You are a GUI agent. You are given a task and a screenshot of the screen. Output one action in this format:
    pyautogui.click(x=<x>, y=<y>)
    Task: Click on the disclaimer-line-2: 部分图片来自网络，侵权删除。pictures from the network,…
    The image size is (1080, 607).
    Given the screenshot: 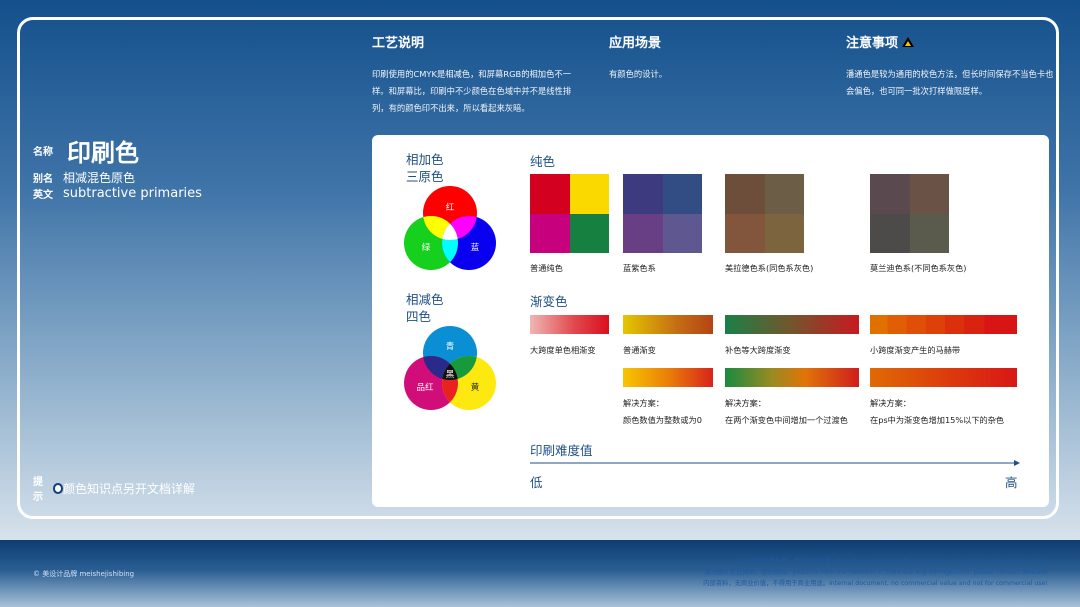 What is the action you would take?
    pyautogui.click(x=876, y=572)
    